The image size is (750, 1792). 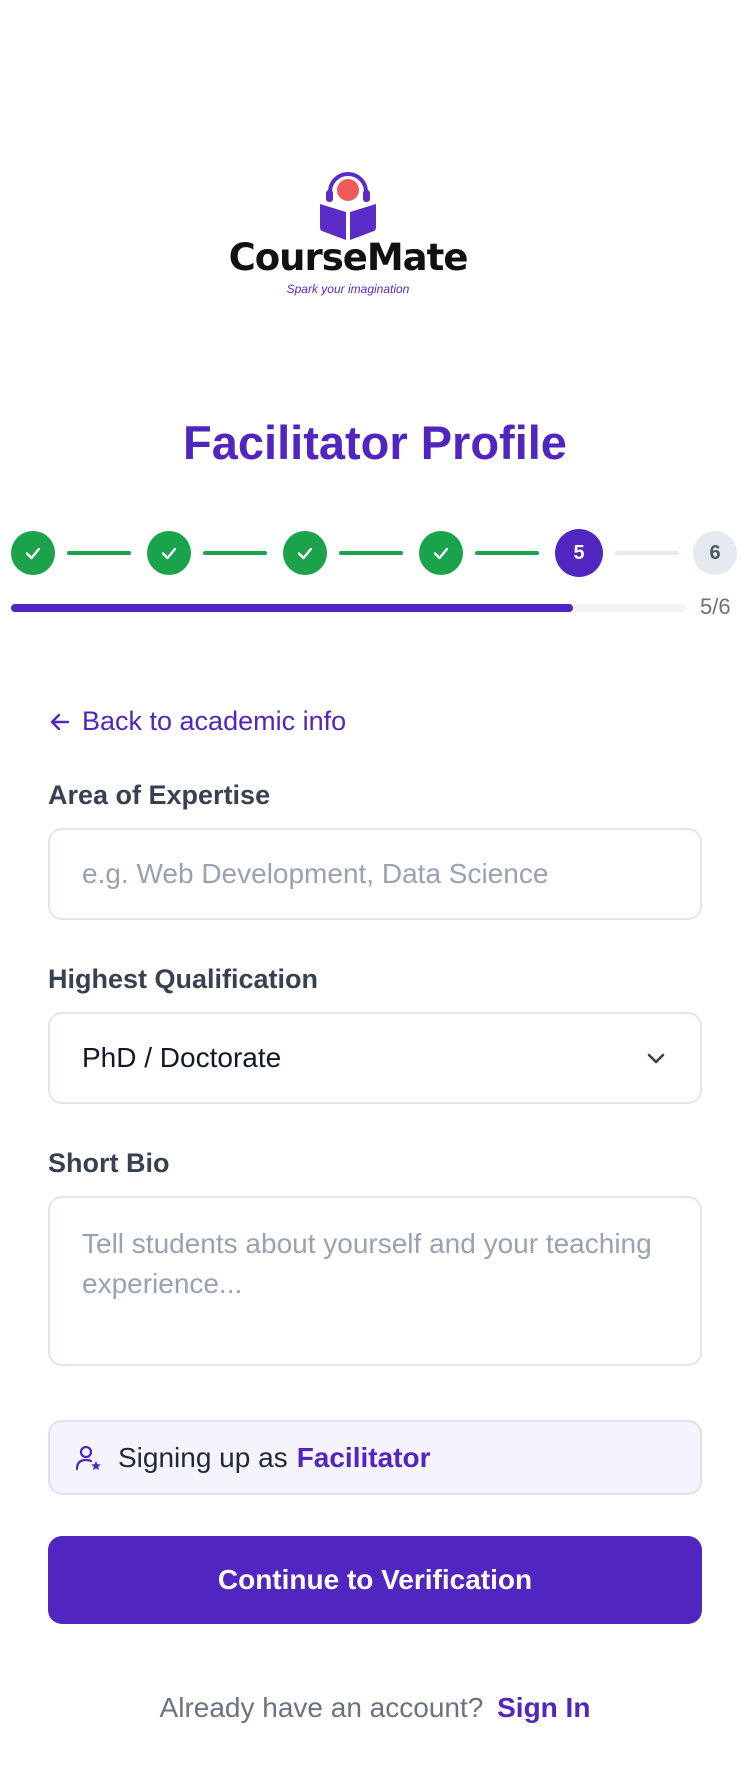 I want to click on brand-tagline: Spark your imagination, so click(x=348, y=289).